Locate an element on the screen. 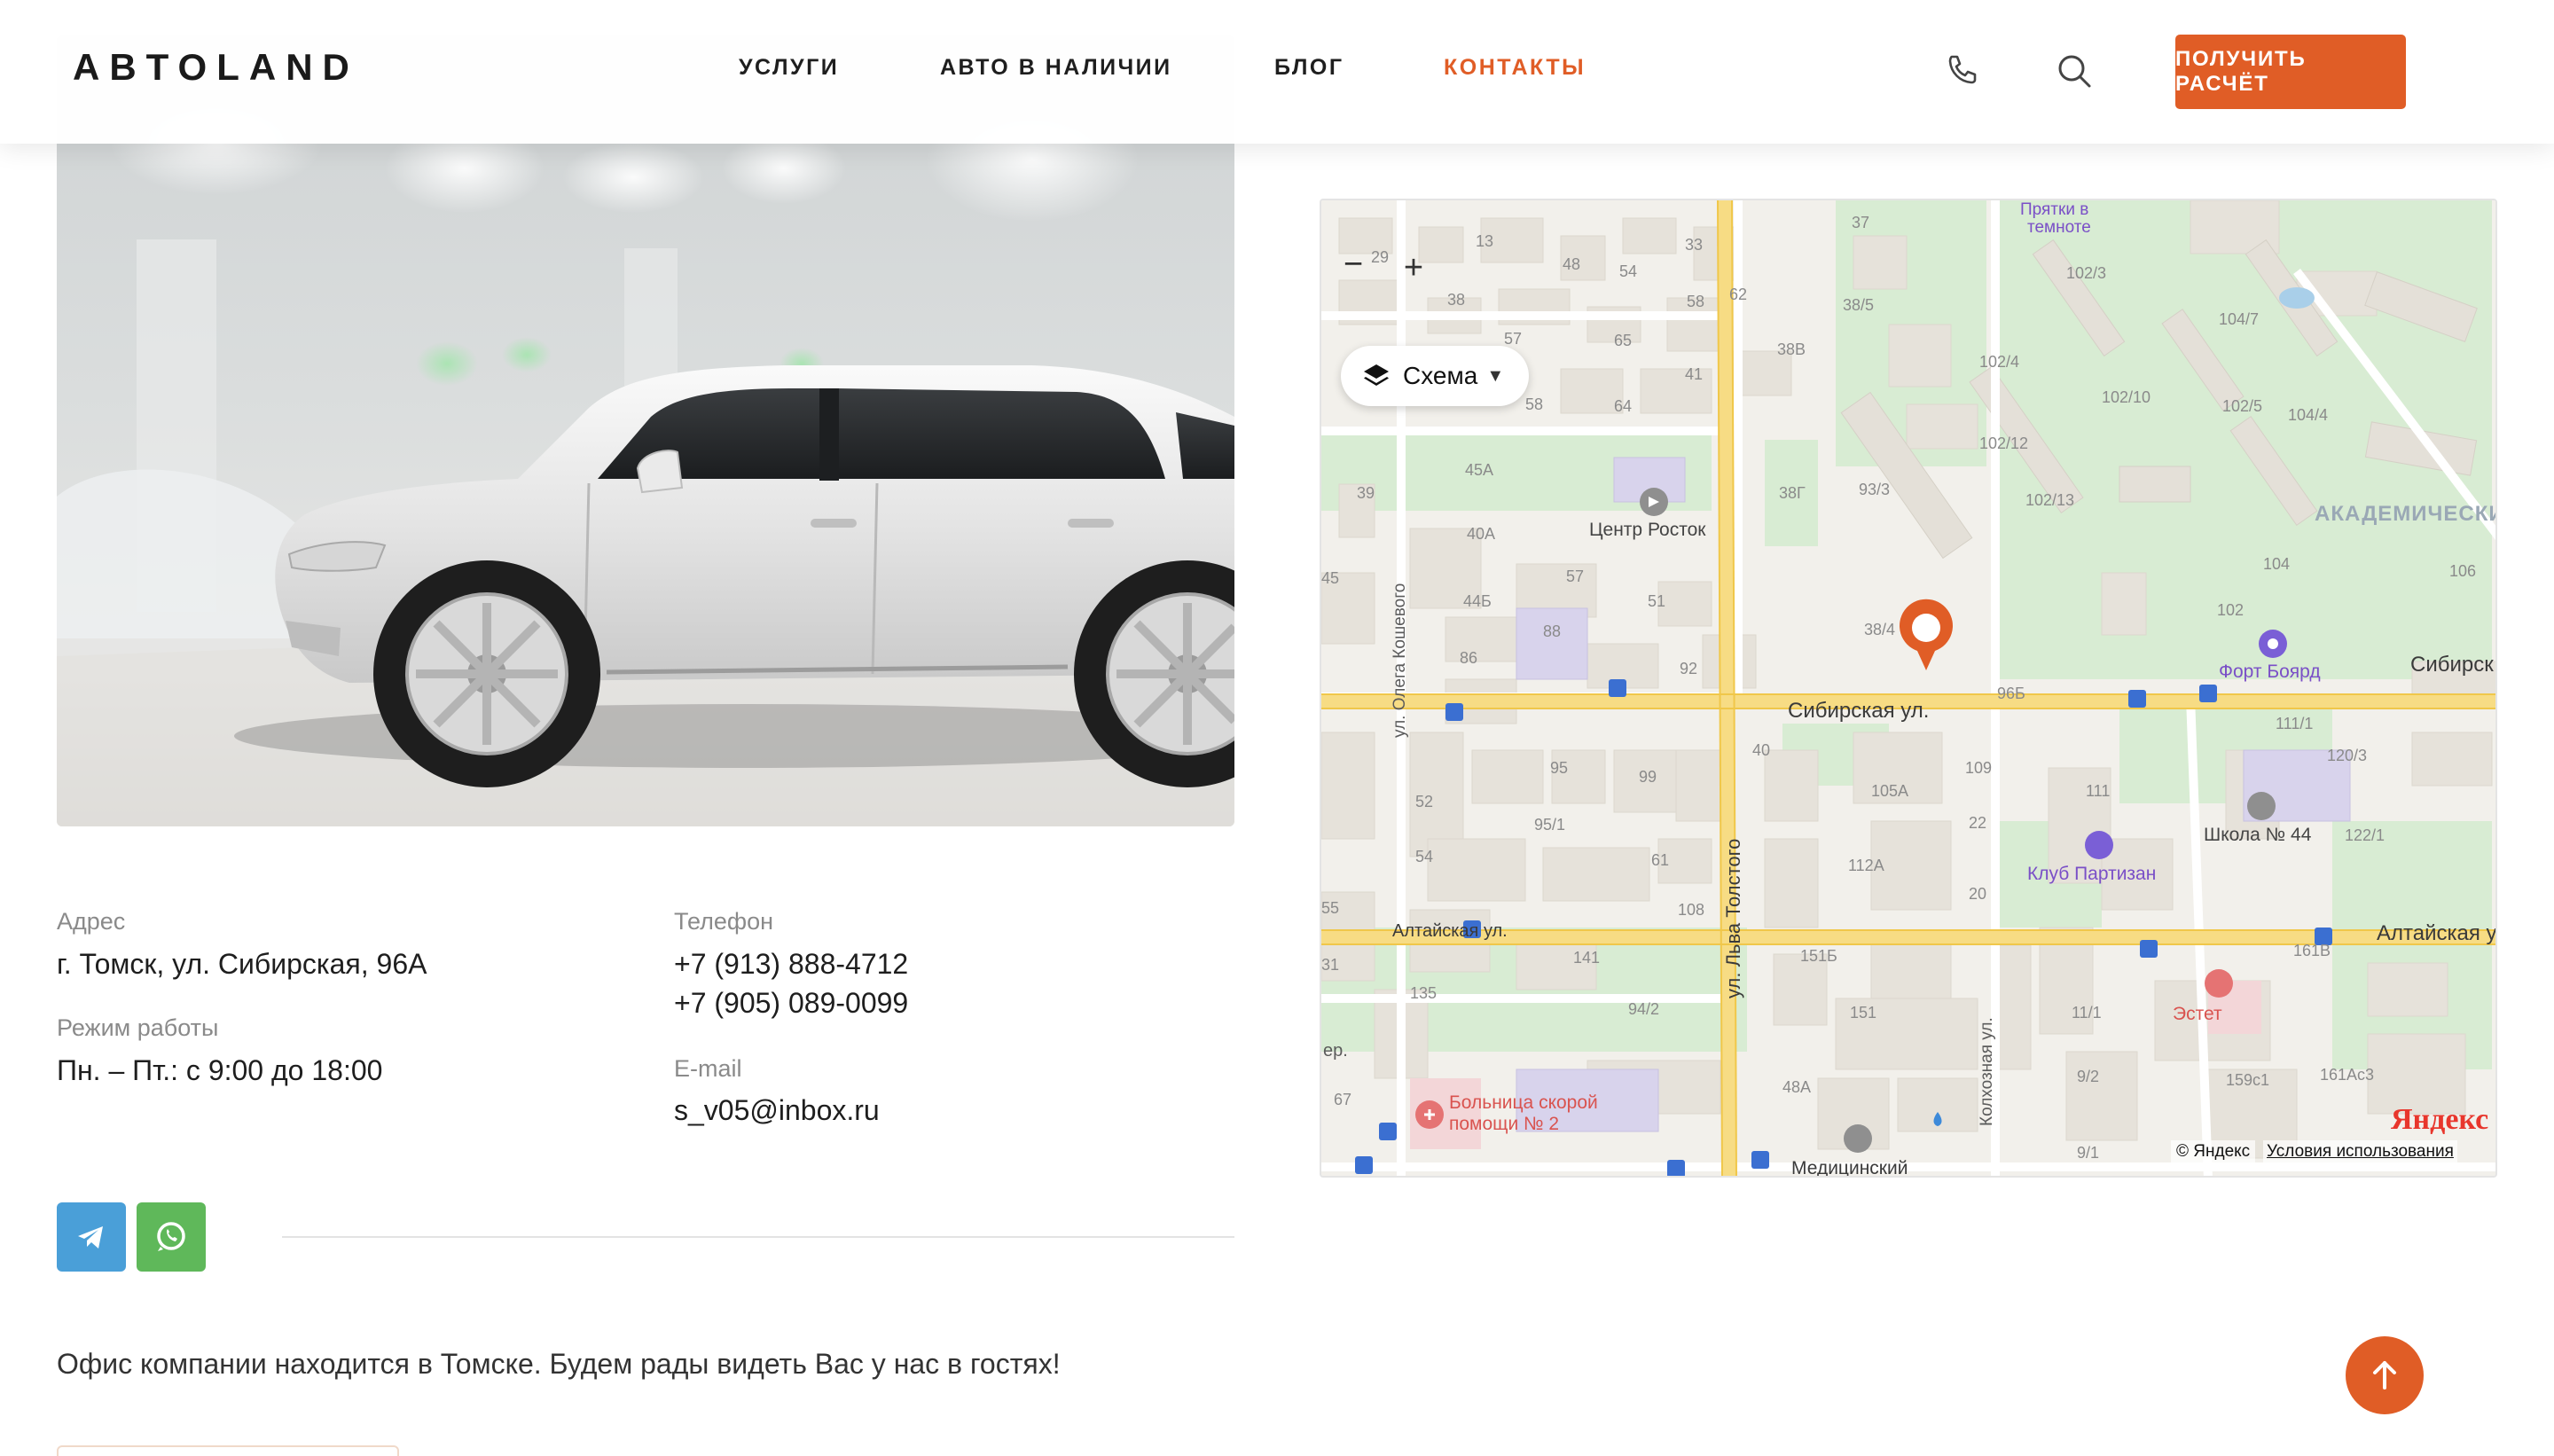 The height and width of the screenshot is (1456, 2554). map-layer-switcher: Схема ▼ is located at coordinates (1435, 376).